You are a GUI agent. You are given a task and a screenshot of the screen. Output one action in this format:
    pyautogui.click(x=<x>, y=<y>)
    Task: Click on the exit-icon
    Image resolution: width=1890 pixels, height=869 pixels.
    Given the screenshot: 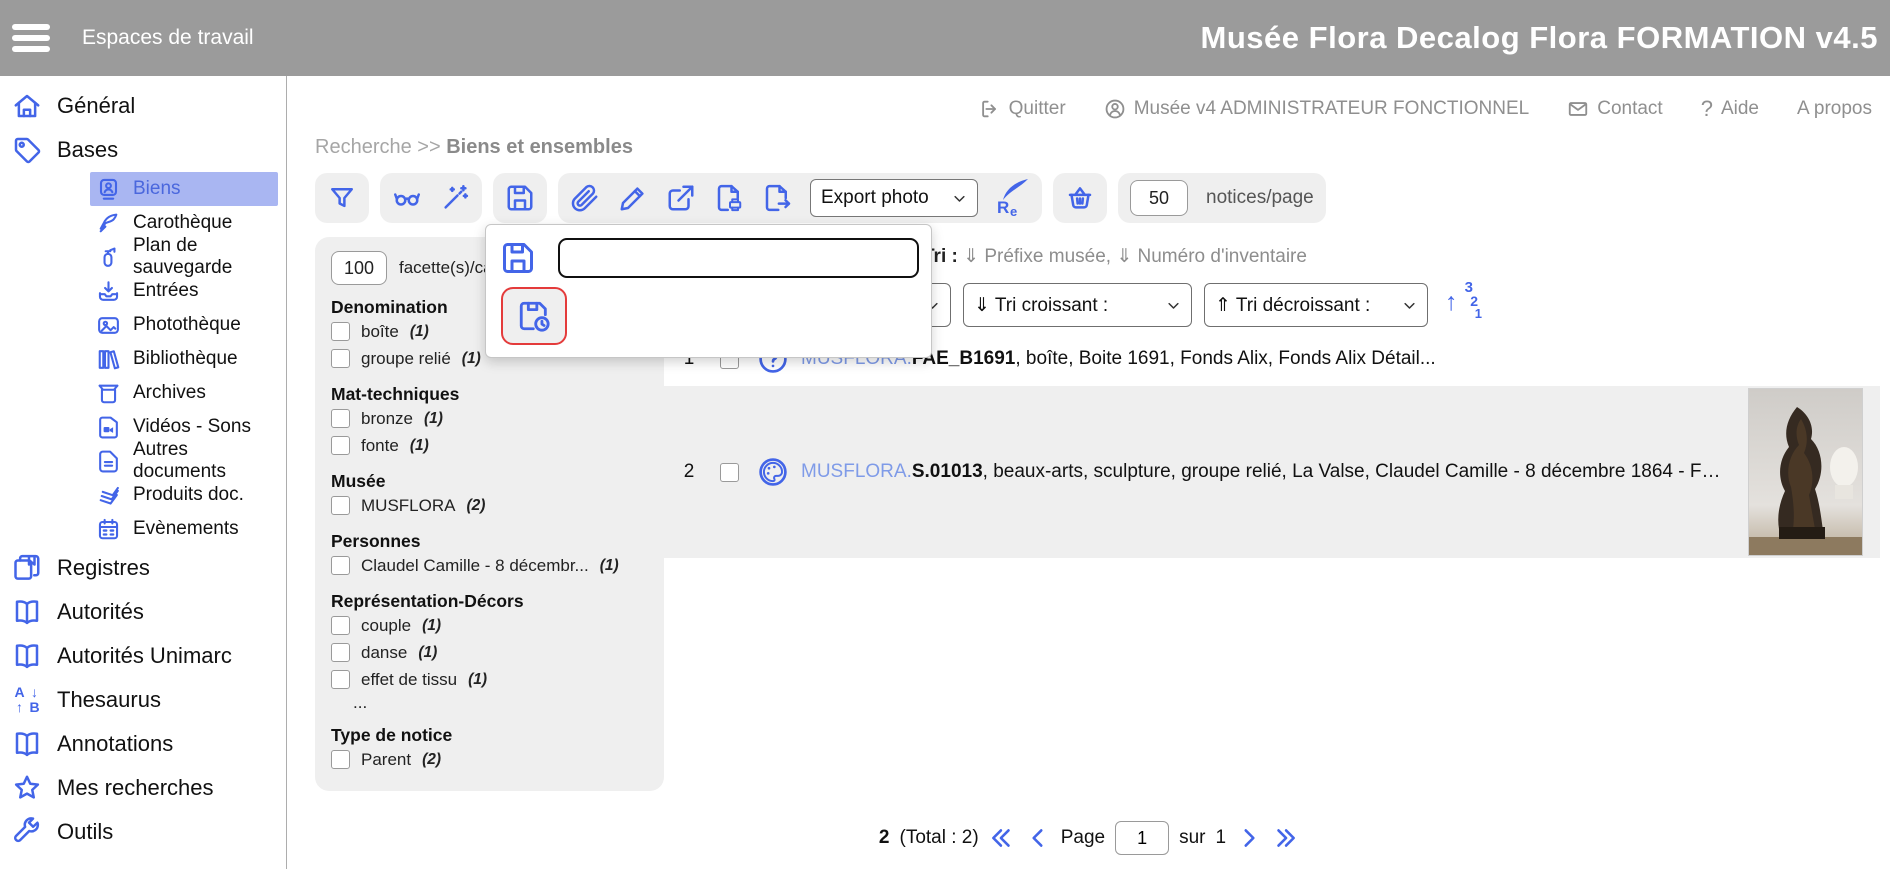 What is the action you would take?
    pyautogui.click(x=990, y=109)
    